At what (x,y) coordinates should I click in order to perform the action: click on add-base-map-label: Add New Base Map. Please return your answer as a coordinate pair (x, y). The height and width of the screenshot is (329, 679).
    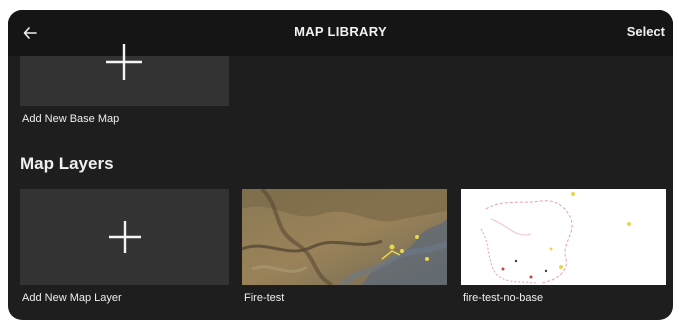
    Looking at the image, I should click on (71, 119).